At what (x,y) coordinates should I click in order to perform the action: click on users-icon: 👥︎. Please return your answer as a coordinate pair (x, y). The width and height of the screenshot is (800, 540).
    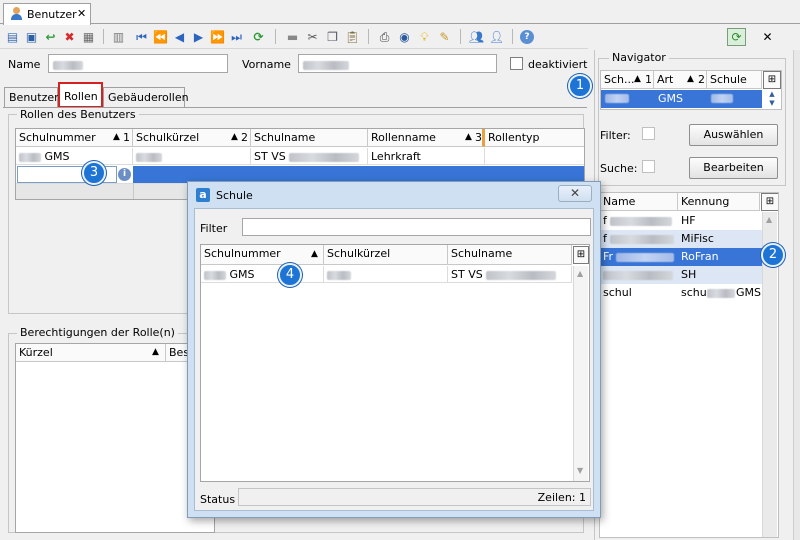
    Looking at the image, I should click on (476, 36).